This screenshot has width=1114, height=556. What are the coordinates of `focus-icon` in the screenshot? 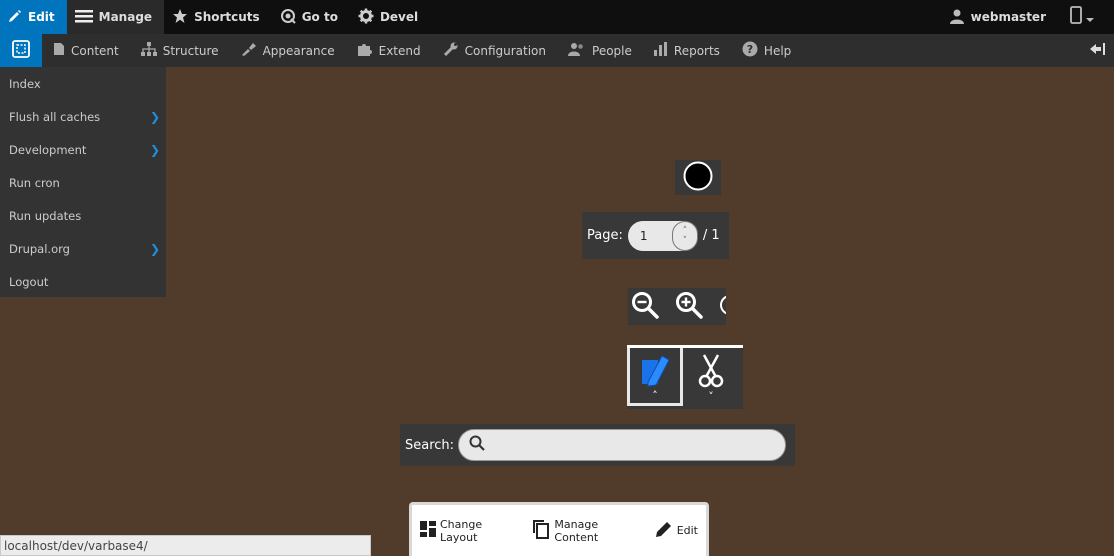 It's located at (21, 50).